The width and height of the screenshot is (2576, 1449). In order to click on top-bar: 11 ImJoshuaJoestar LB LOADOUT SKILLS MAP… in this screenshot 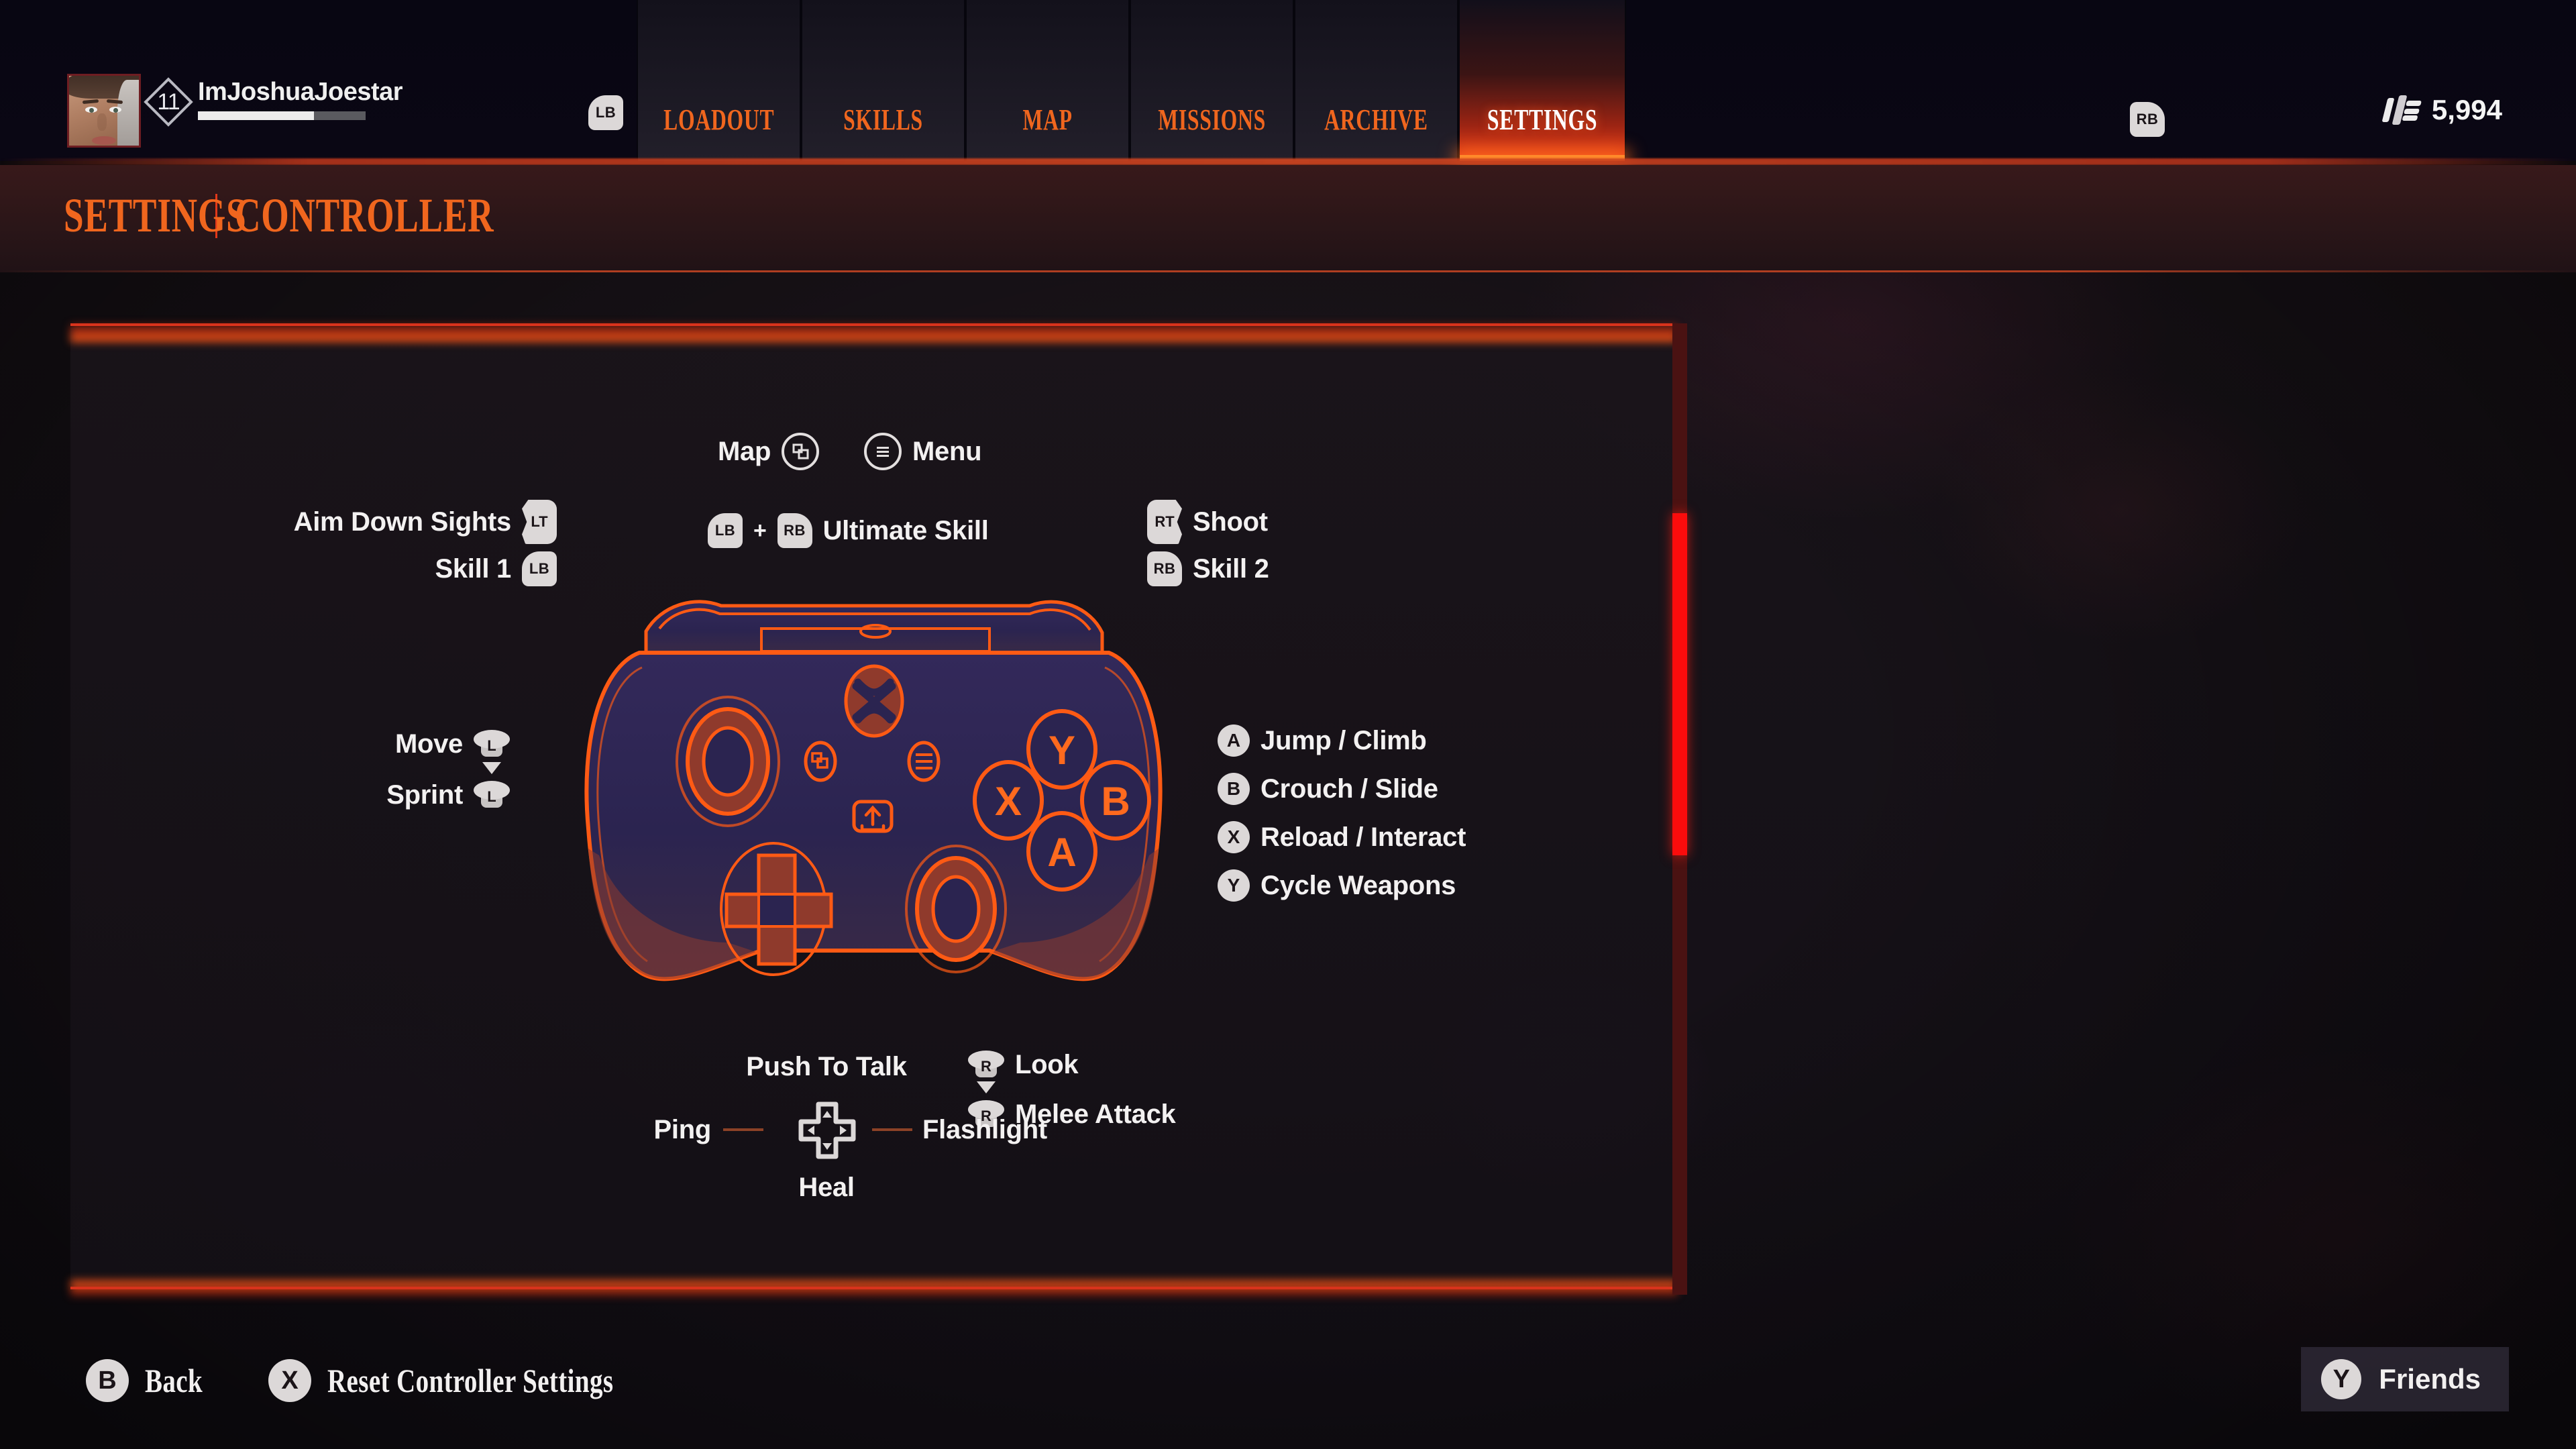, I will do `click(1288, 80)`.